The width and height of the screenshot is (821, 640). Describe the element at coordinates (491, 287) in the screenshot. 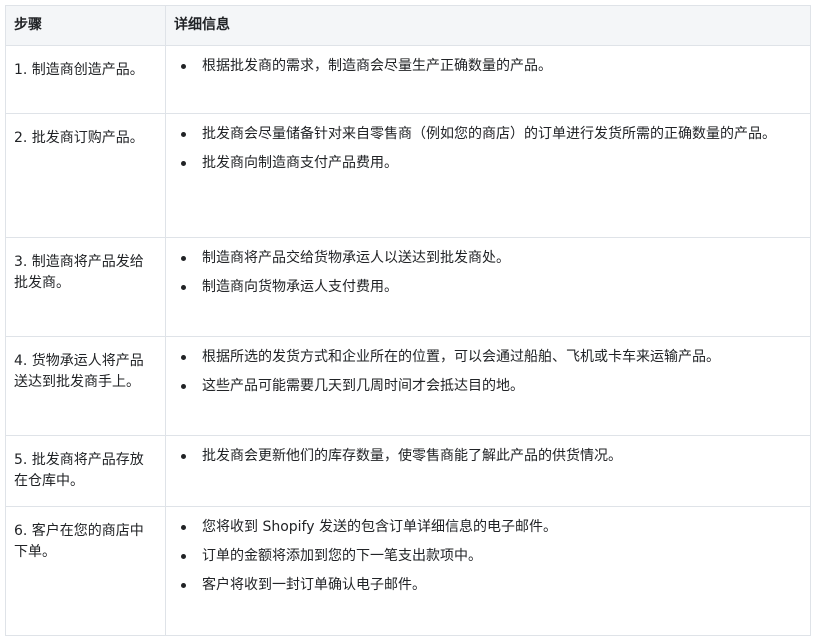

I see `detail-item: 制造商向货物承运人支付费用。` at that location.